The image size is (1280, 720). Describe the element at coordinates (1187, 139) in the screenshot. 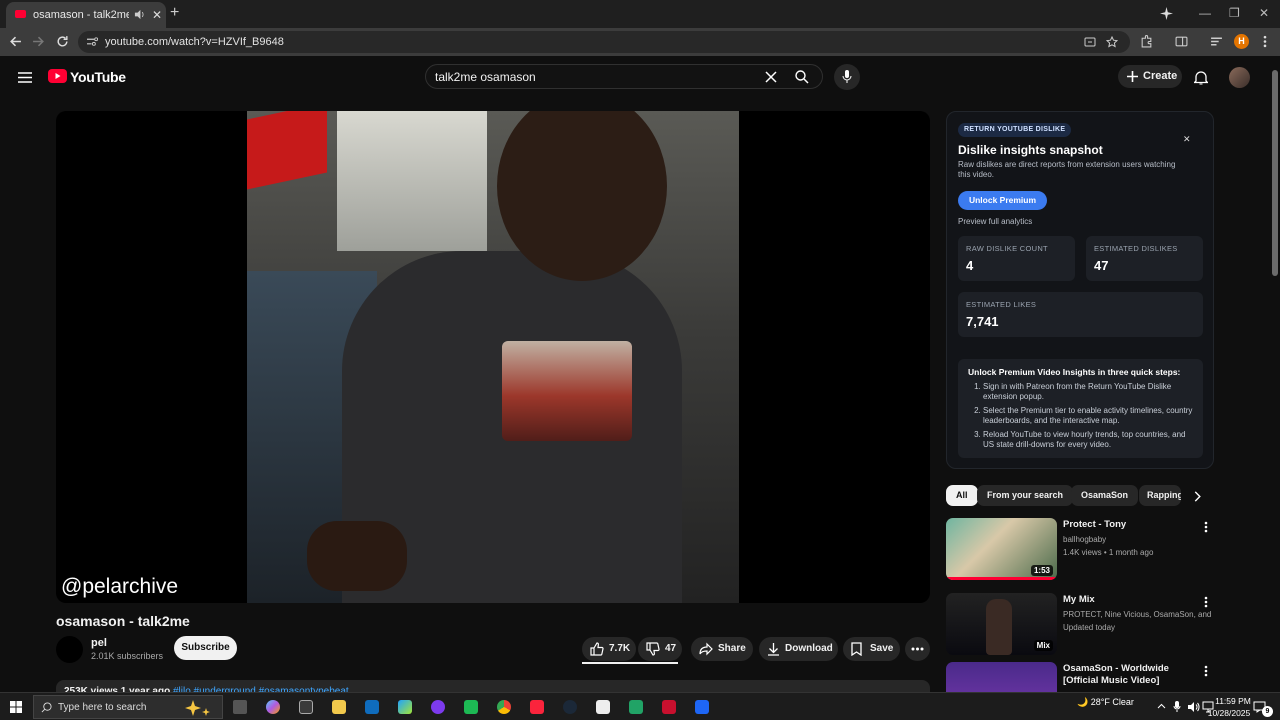

I see `close-panel-icon: ✕` at that location.